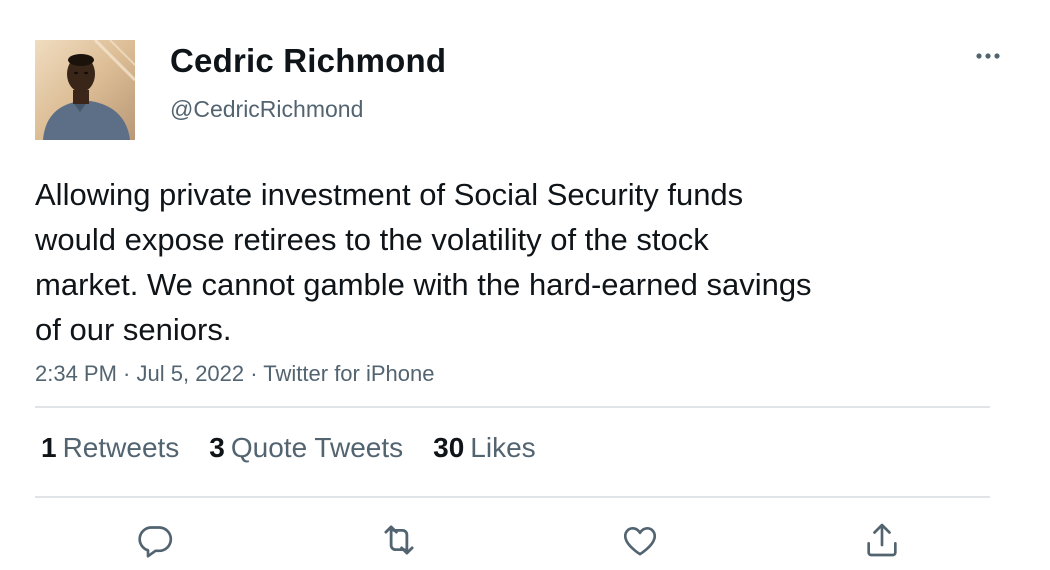  What do you see at coordinates (266, 109) in the screenshot?
I see `author-handle: @CedricRichmond` at bounding box center [266, 109].